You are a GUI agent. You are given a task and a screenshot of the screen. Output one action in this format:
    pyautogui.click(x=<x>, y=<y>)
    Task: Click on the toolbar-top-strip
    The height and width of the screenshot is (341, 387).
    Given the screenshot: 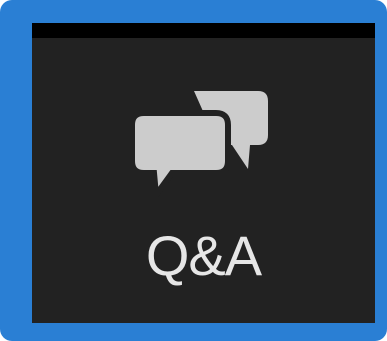 What is the action you would take?
    pyautogui.click(x=203, y=30)
    